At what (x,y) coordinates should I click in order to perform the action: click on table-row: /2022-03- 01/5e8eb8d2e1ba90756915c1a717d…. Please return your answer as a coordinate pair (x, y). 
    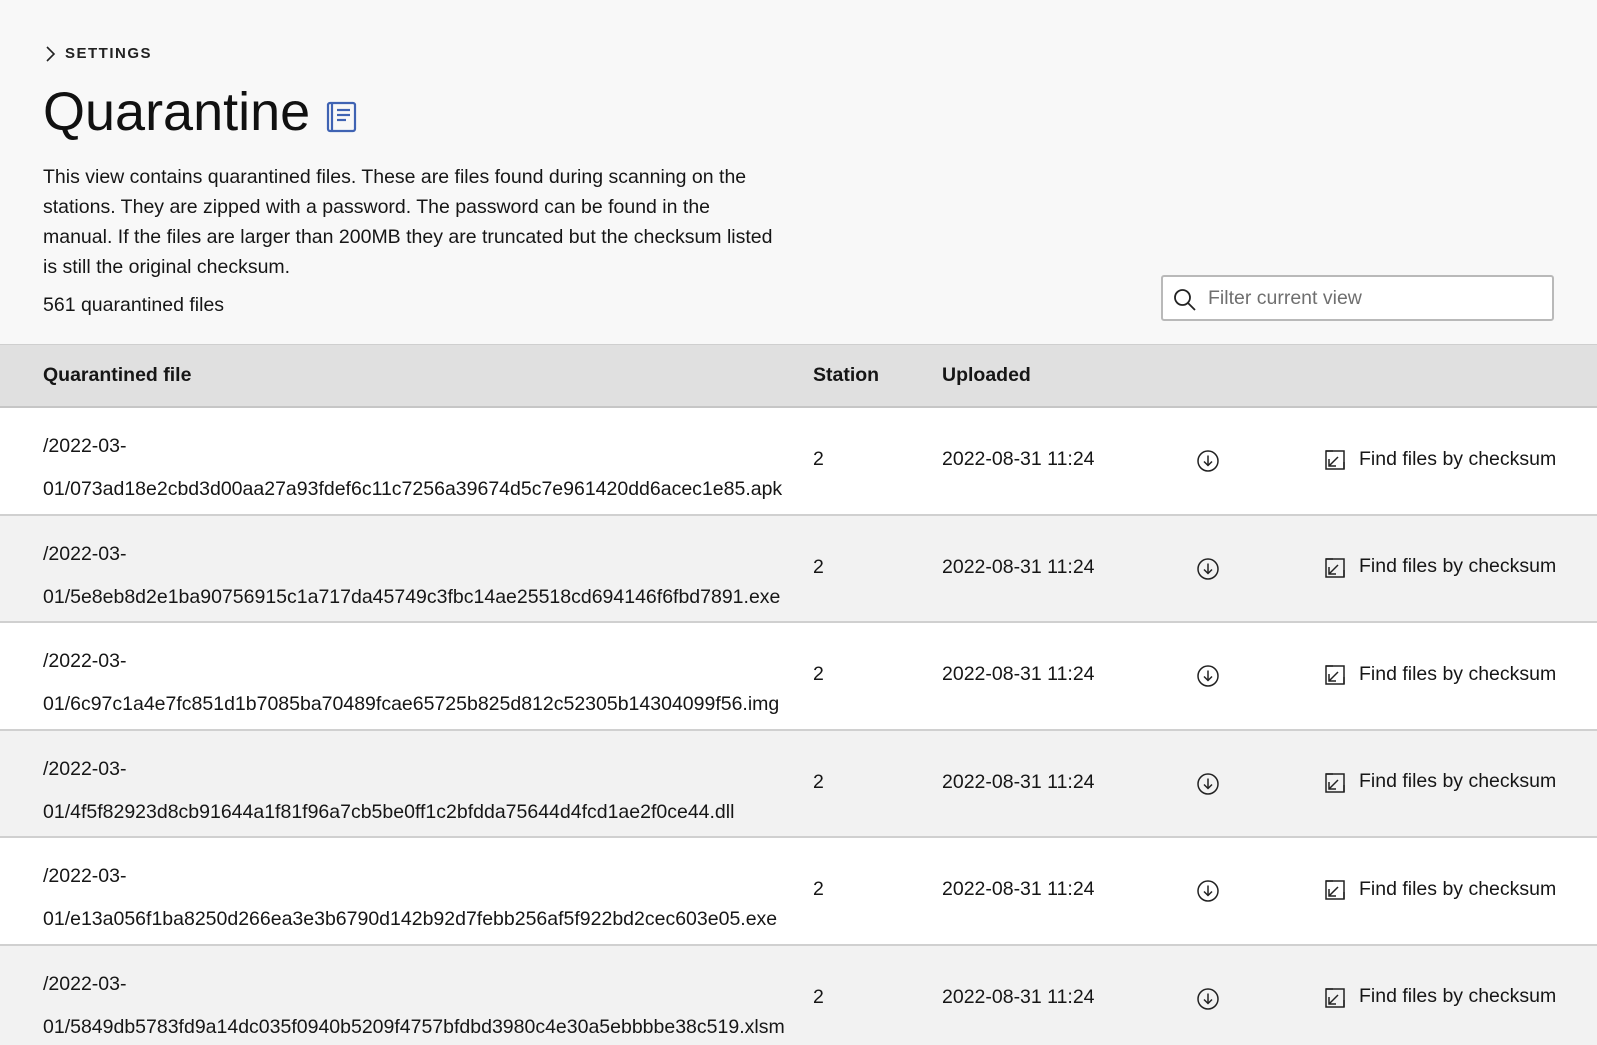
    Looking at the image, I should click on (798, 569).